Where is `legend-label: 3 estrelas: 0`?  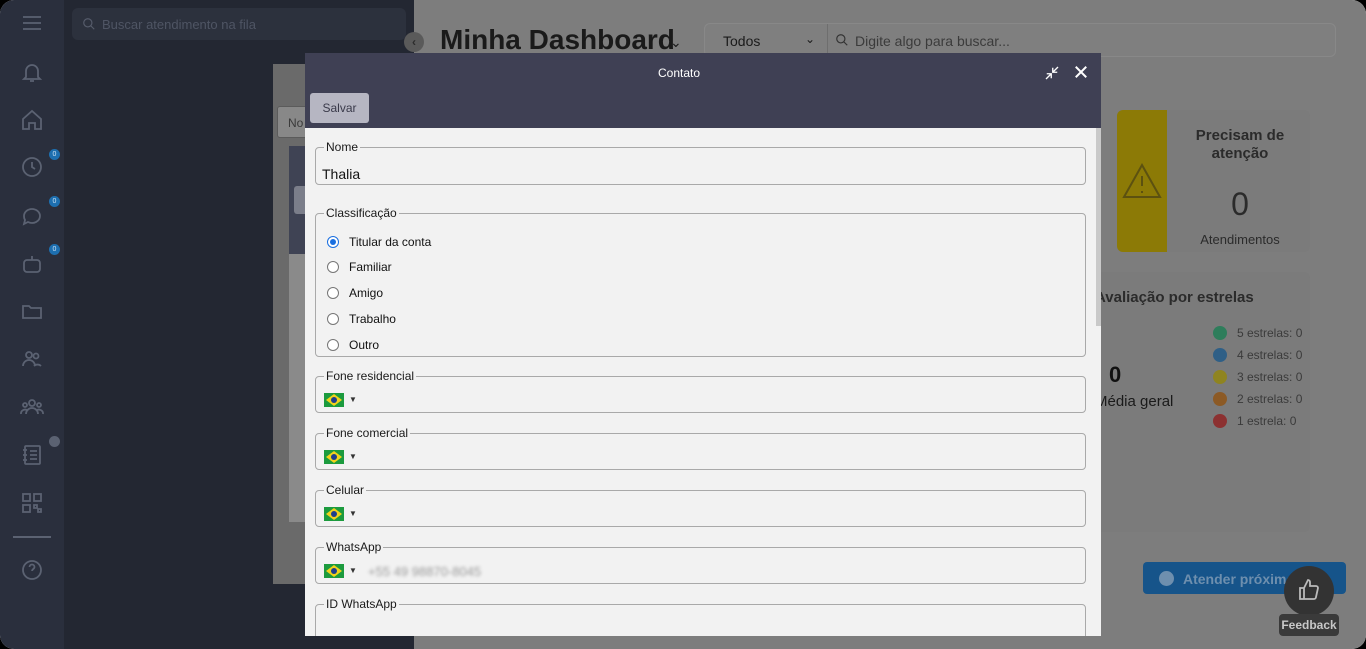
legend-label: 3 estrelas: 0 is located at coordinates (1270, 377).